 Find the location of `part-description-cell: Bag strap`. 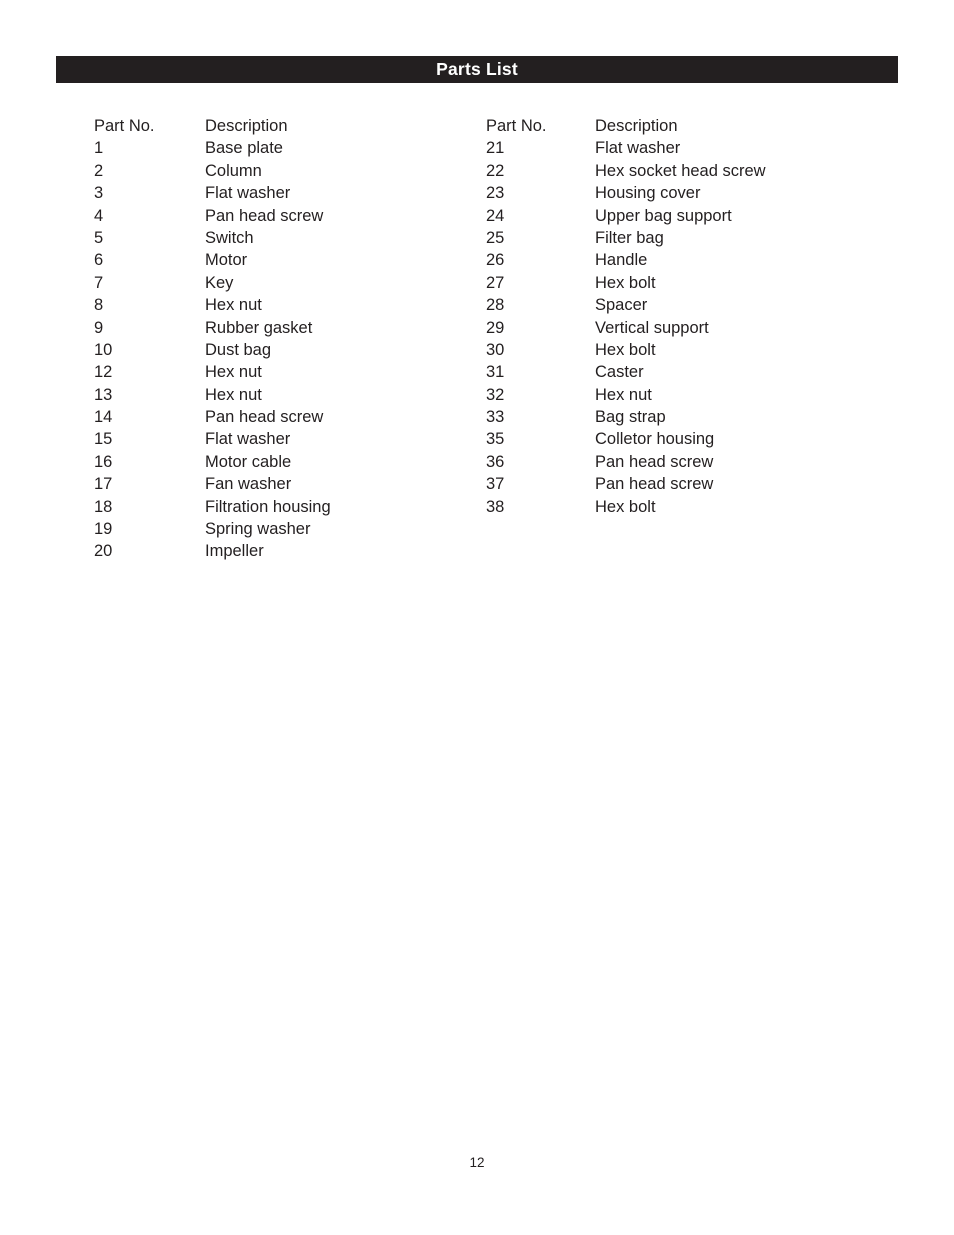

part-description-cell: Bag strap is located at coordinates (630, 417).